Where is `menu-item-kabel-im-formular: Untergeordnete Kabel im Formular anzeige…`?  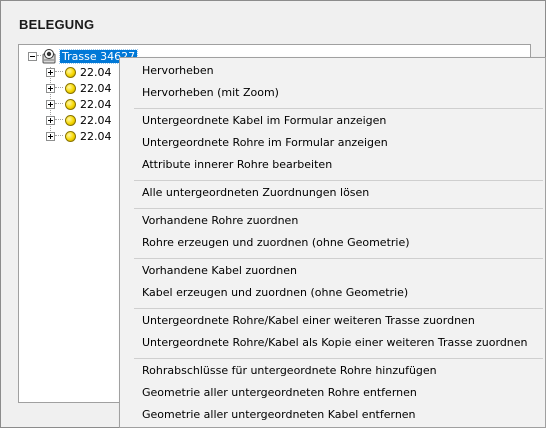 menu-item-kabel-im-formular: Untergeordnete Kabel im Formular anzeige… is located at coordinates (264, 121).